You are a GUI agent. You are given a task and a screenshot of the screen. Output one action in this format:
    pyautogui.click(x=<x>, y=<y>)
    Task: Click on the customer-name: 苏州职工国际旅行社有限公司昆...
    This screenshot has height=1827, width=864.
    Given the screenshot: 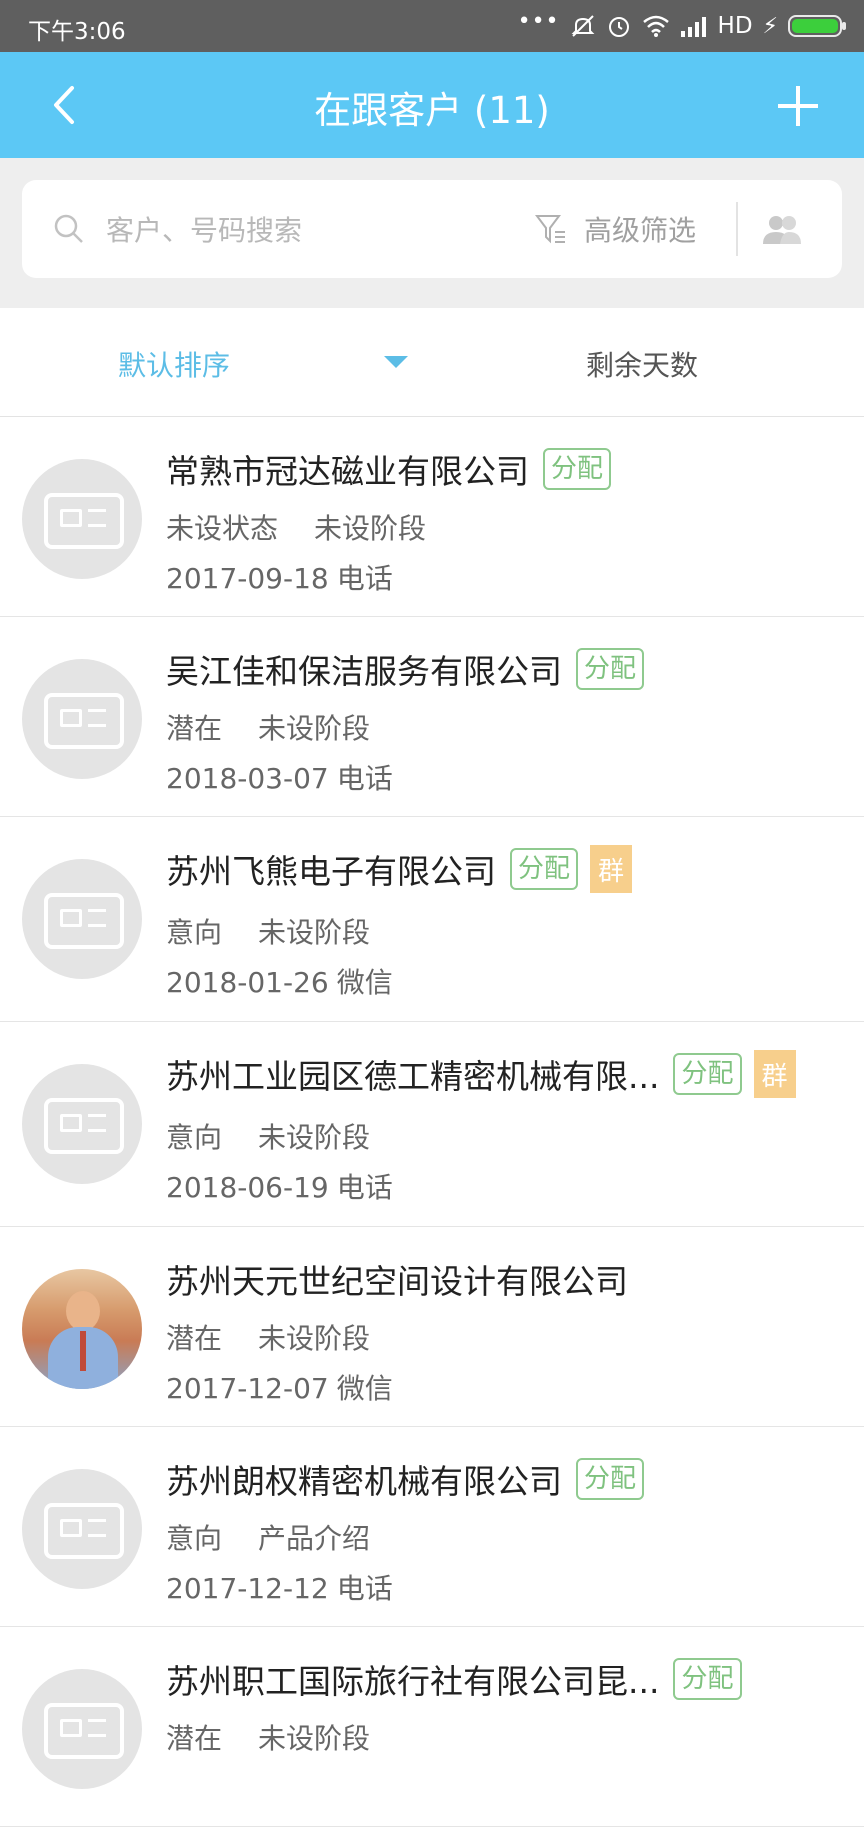 What is the action you would take?
    pyautogui.click(x=413, y=1681)
    